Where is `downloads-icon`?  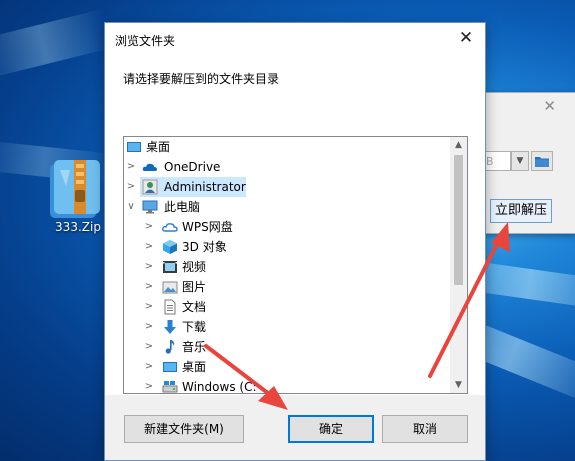
downloads-icon is located at coordinates (170, 327).